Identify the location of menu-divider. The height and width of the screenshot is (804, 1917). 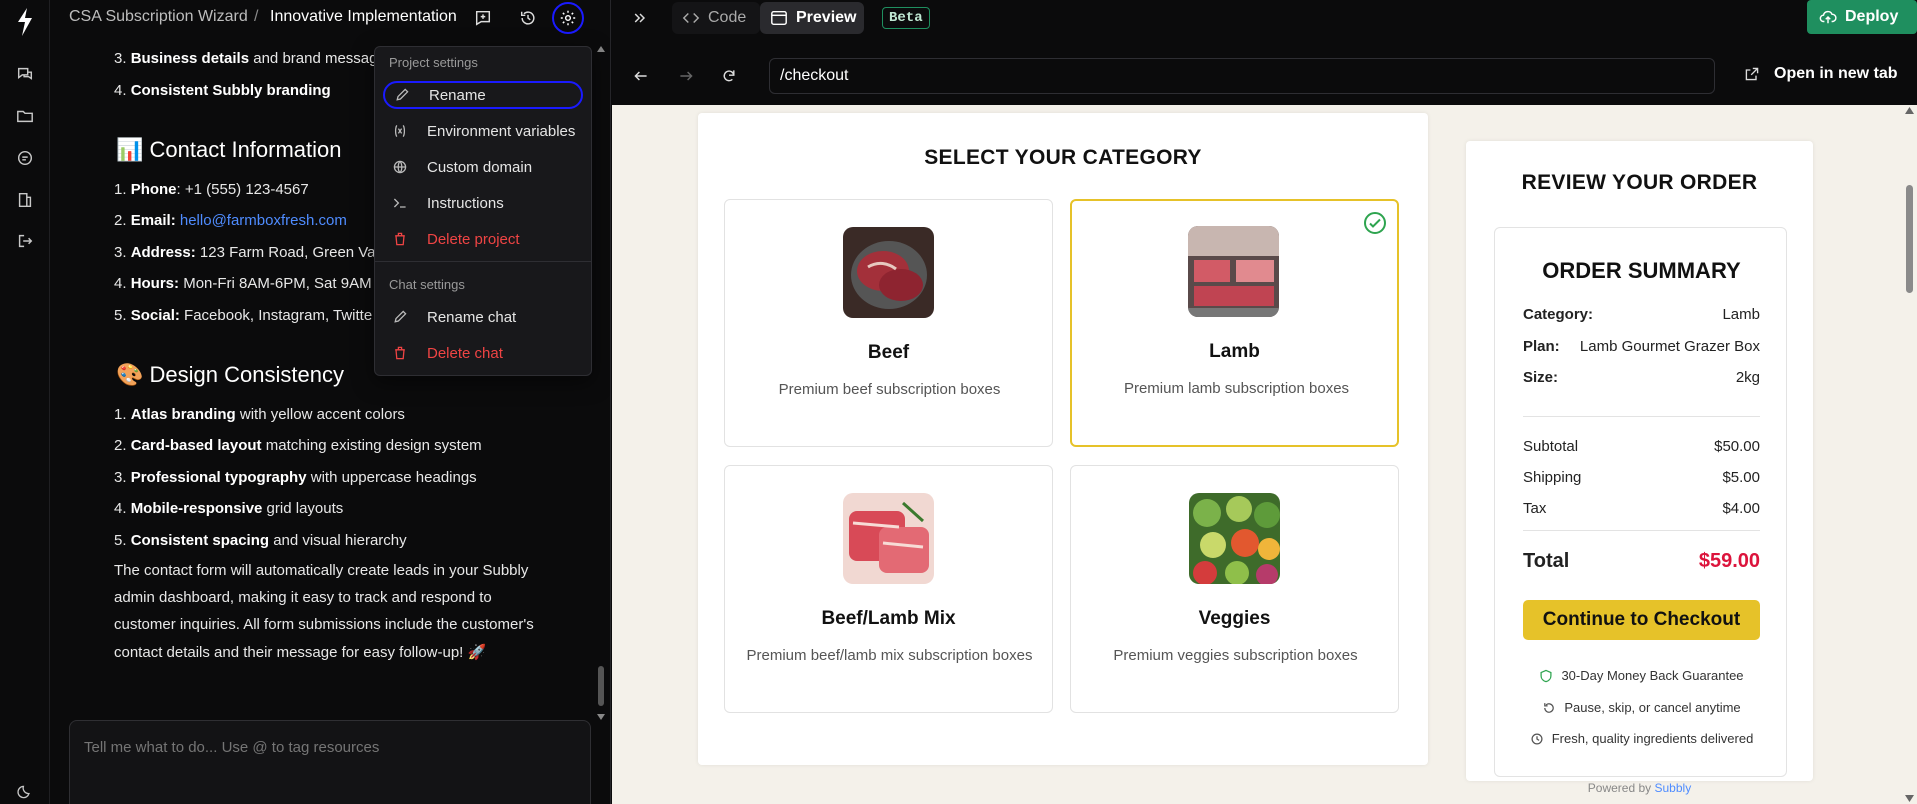
(483, 261).